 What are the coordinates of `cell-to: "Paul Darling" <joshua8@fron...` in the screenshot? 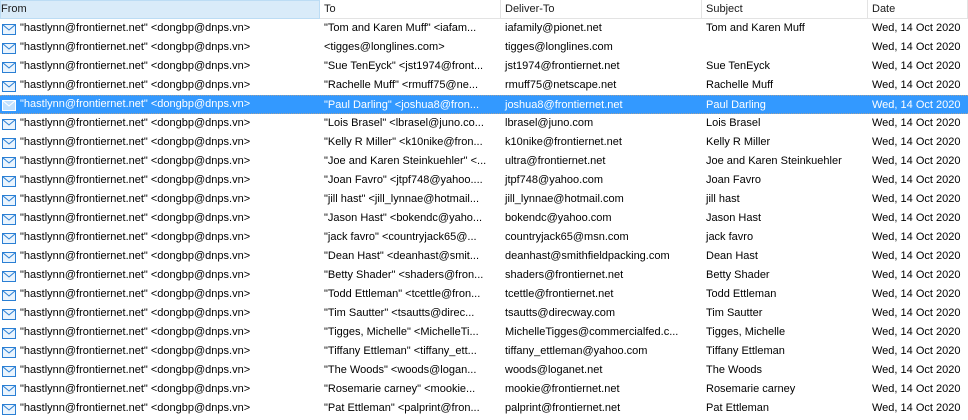 It's located at (402, 105).